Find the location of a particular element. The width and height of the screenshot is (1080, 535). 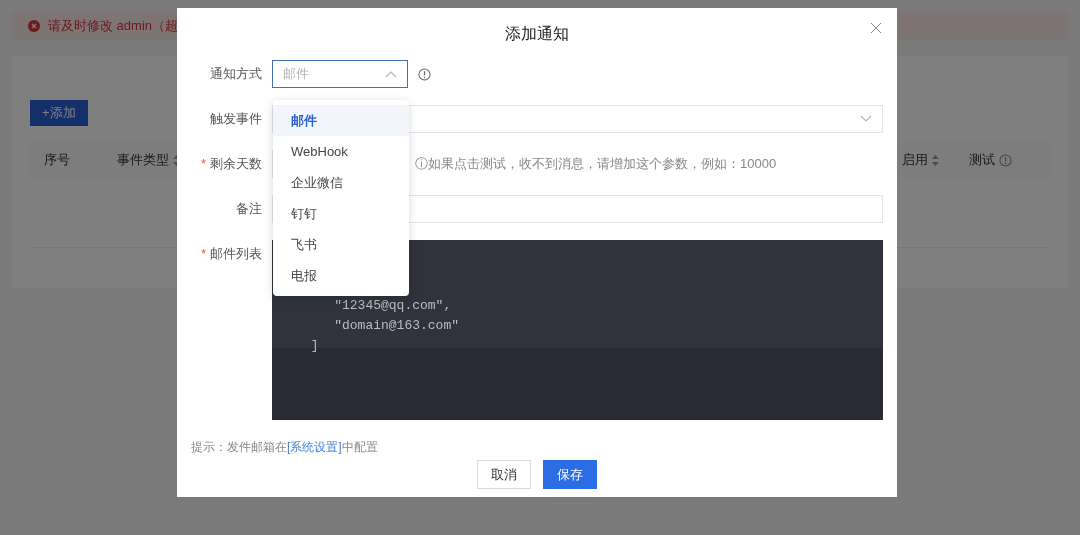

field-label: 邮件列表 is located at coordinates (236, 254).